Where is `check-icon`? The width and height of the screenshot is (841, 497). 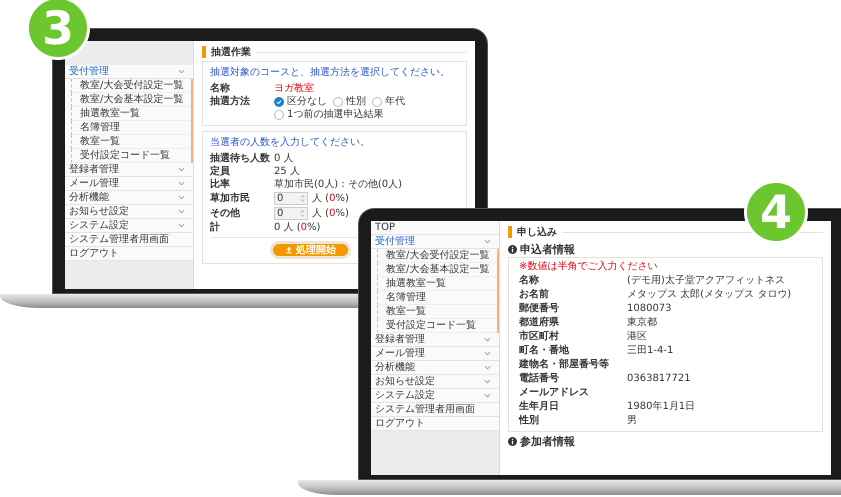 check-icon is located at coordinates (279, 102).